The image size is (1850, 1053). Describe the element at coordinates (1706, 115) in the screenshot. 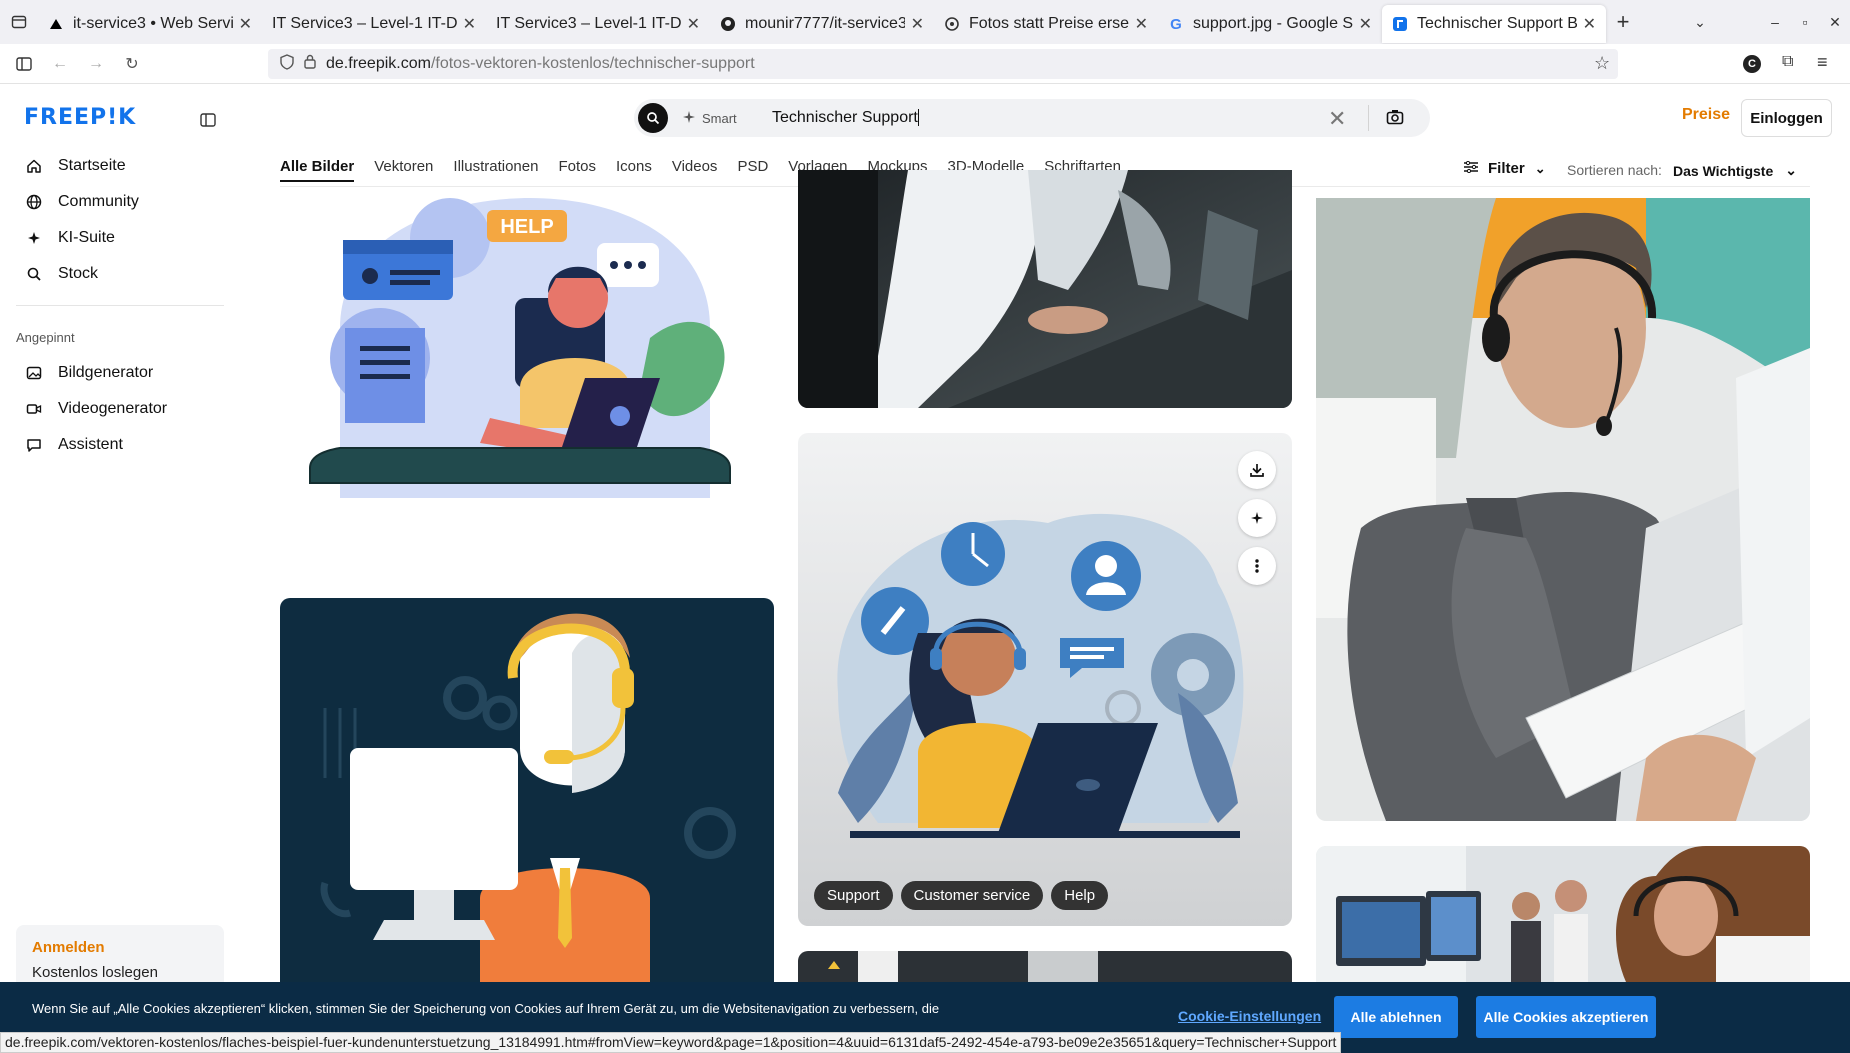

I see `pricing-link: Preise` at that location.